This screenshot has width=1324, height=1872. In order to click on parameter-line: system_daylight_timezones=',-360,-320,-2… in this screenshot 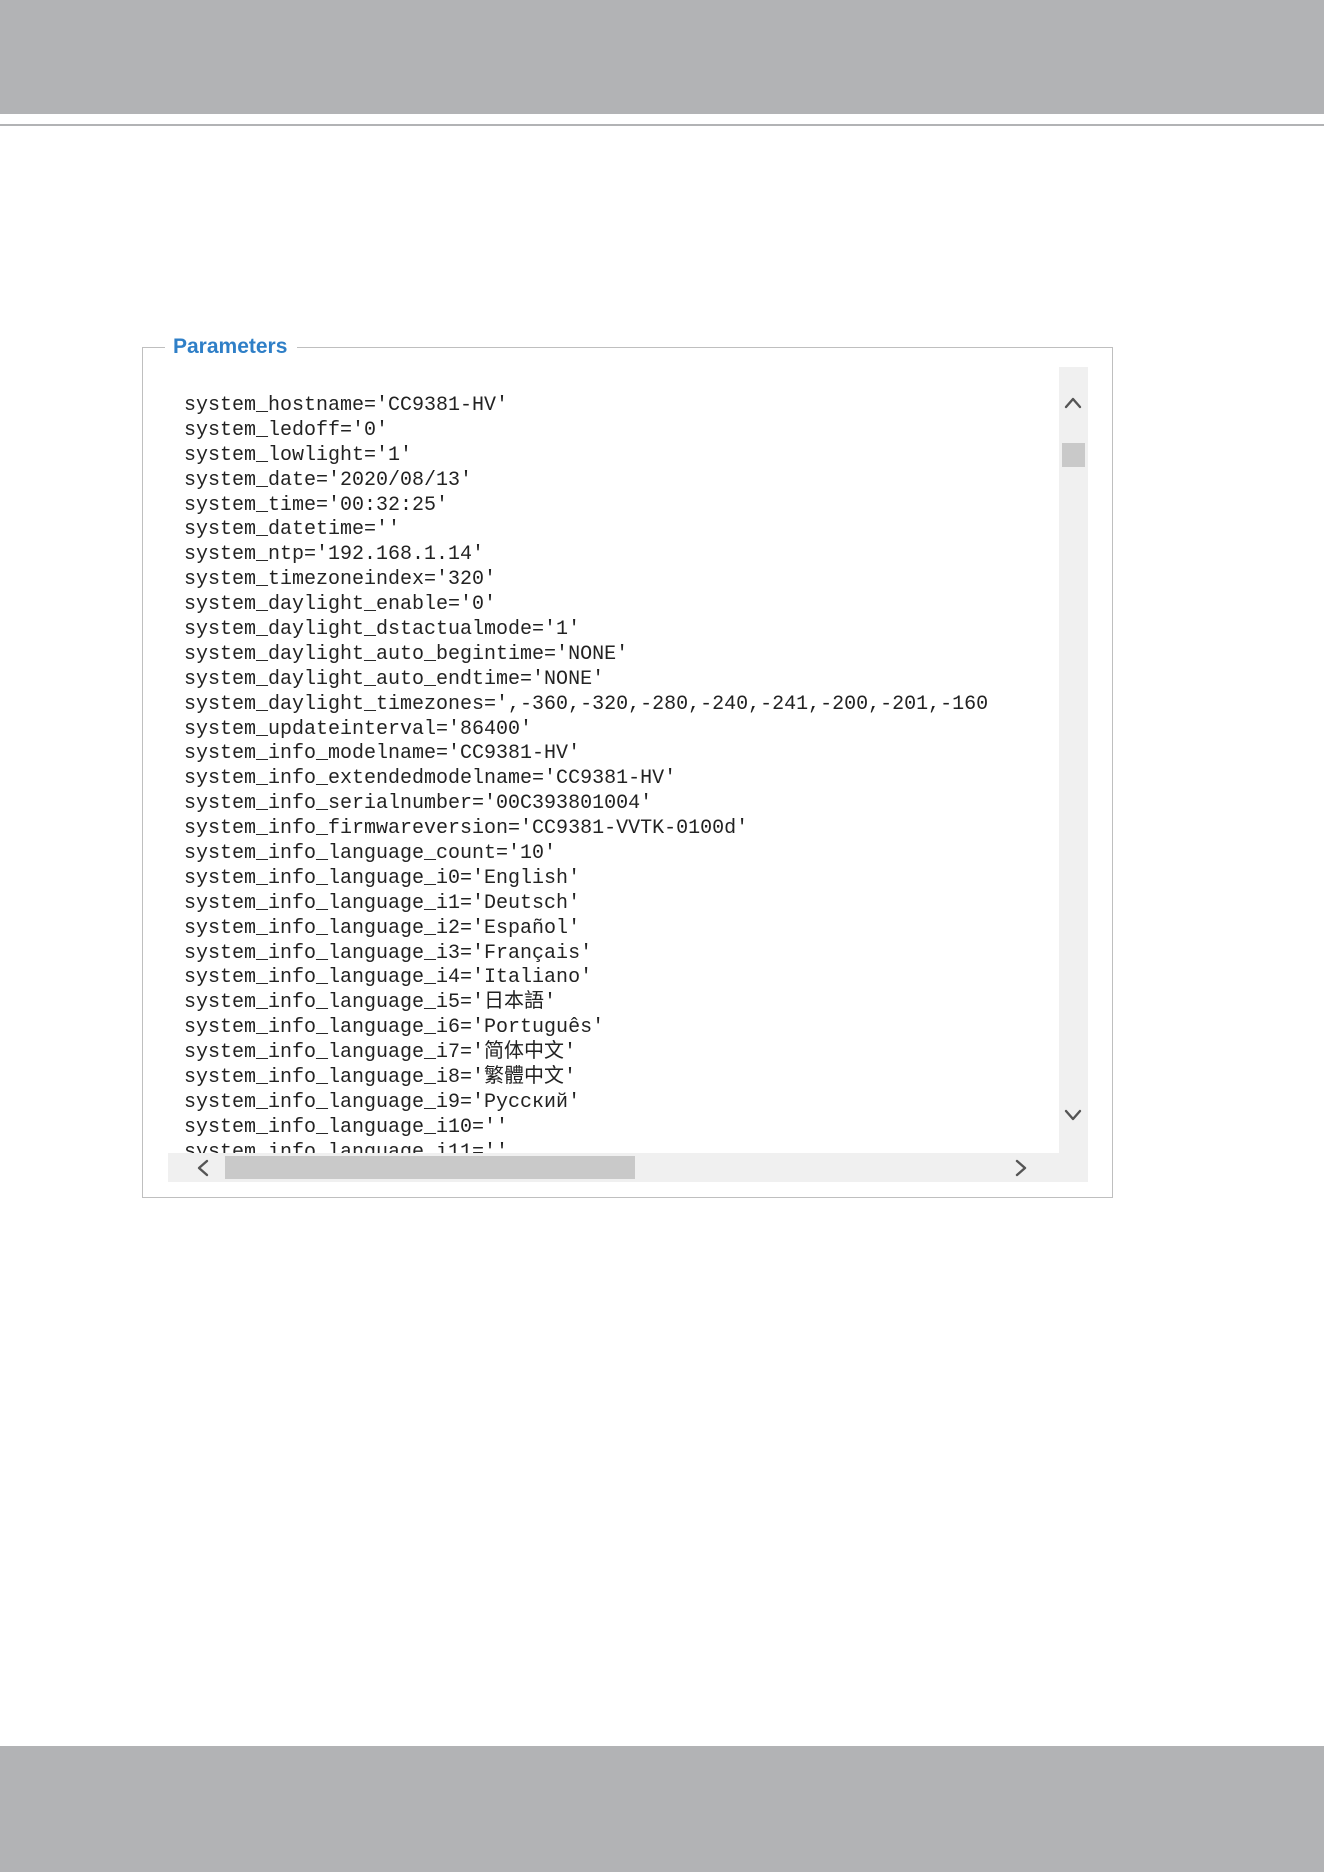, I will do `click(586, 704)`.